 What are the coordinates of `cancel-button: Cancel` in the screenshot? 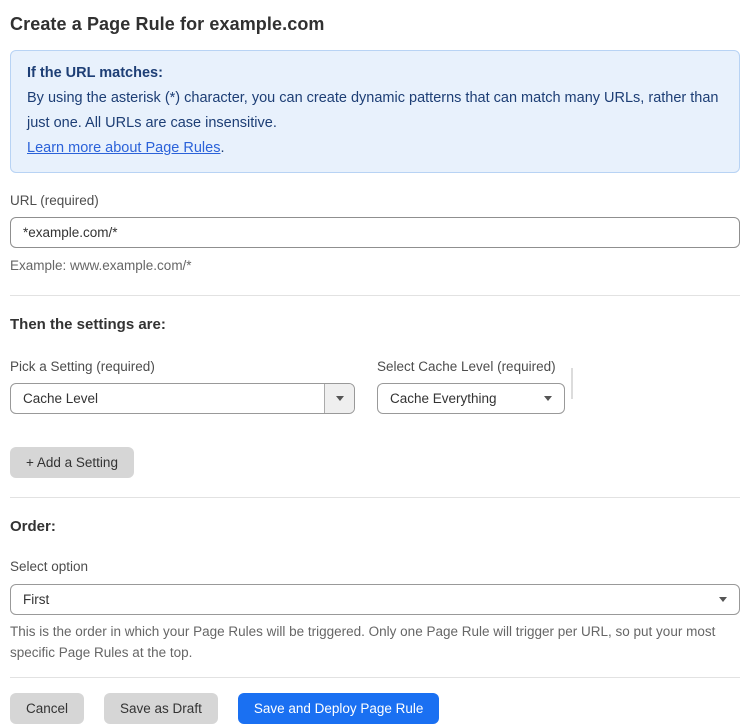 It's located at (47, 708).